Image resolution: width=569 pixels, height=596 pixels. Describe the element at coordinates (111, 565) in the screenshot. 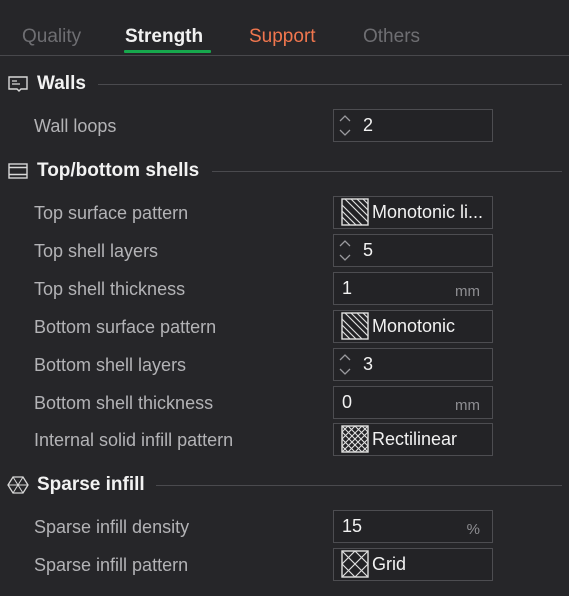

I see `sparse-infill-pattern-label: Sparse infill pattern` at that location.